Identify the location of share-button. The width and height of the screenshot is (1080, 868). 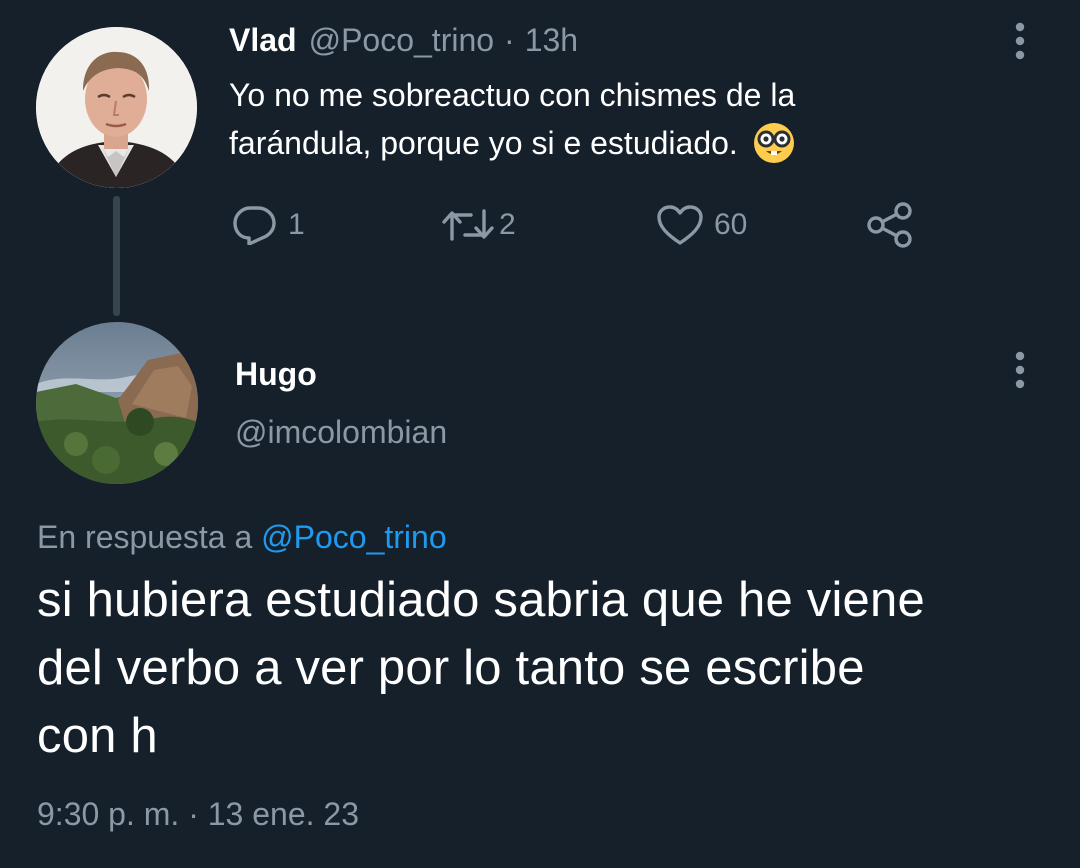
(890, 225).